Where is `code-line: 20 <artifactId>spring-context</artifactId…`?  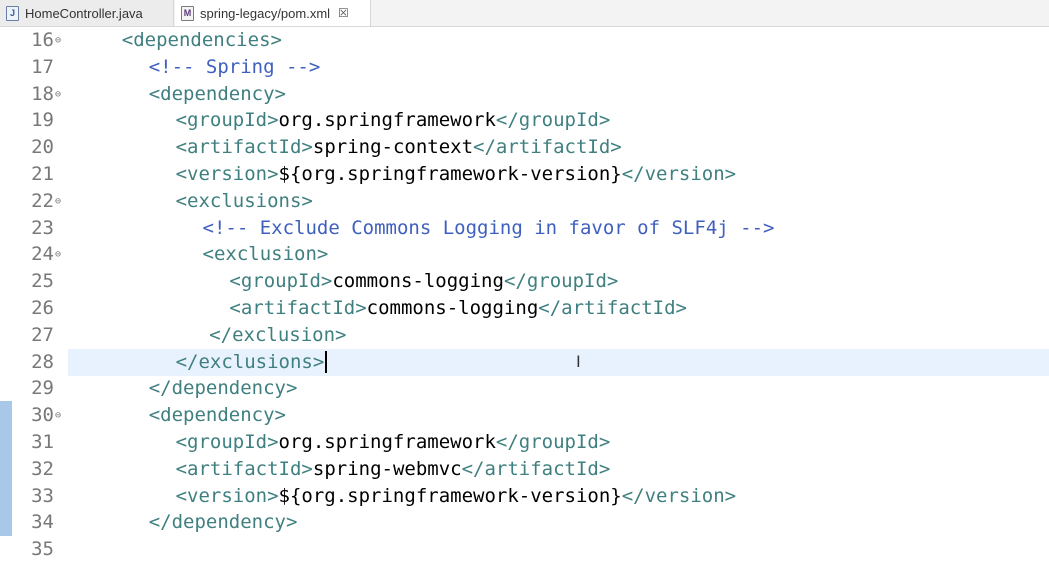 code-line: 20 <artifactId>spring-context</artifactId… is located at coordinates (524, 147).